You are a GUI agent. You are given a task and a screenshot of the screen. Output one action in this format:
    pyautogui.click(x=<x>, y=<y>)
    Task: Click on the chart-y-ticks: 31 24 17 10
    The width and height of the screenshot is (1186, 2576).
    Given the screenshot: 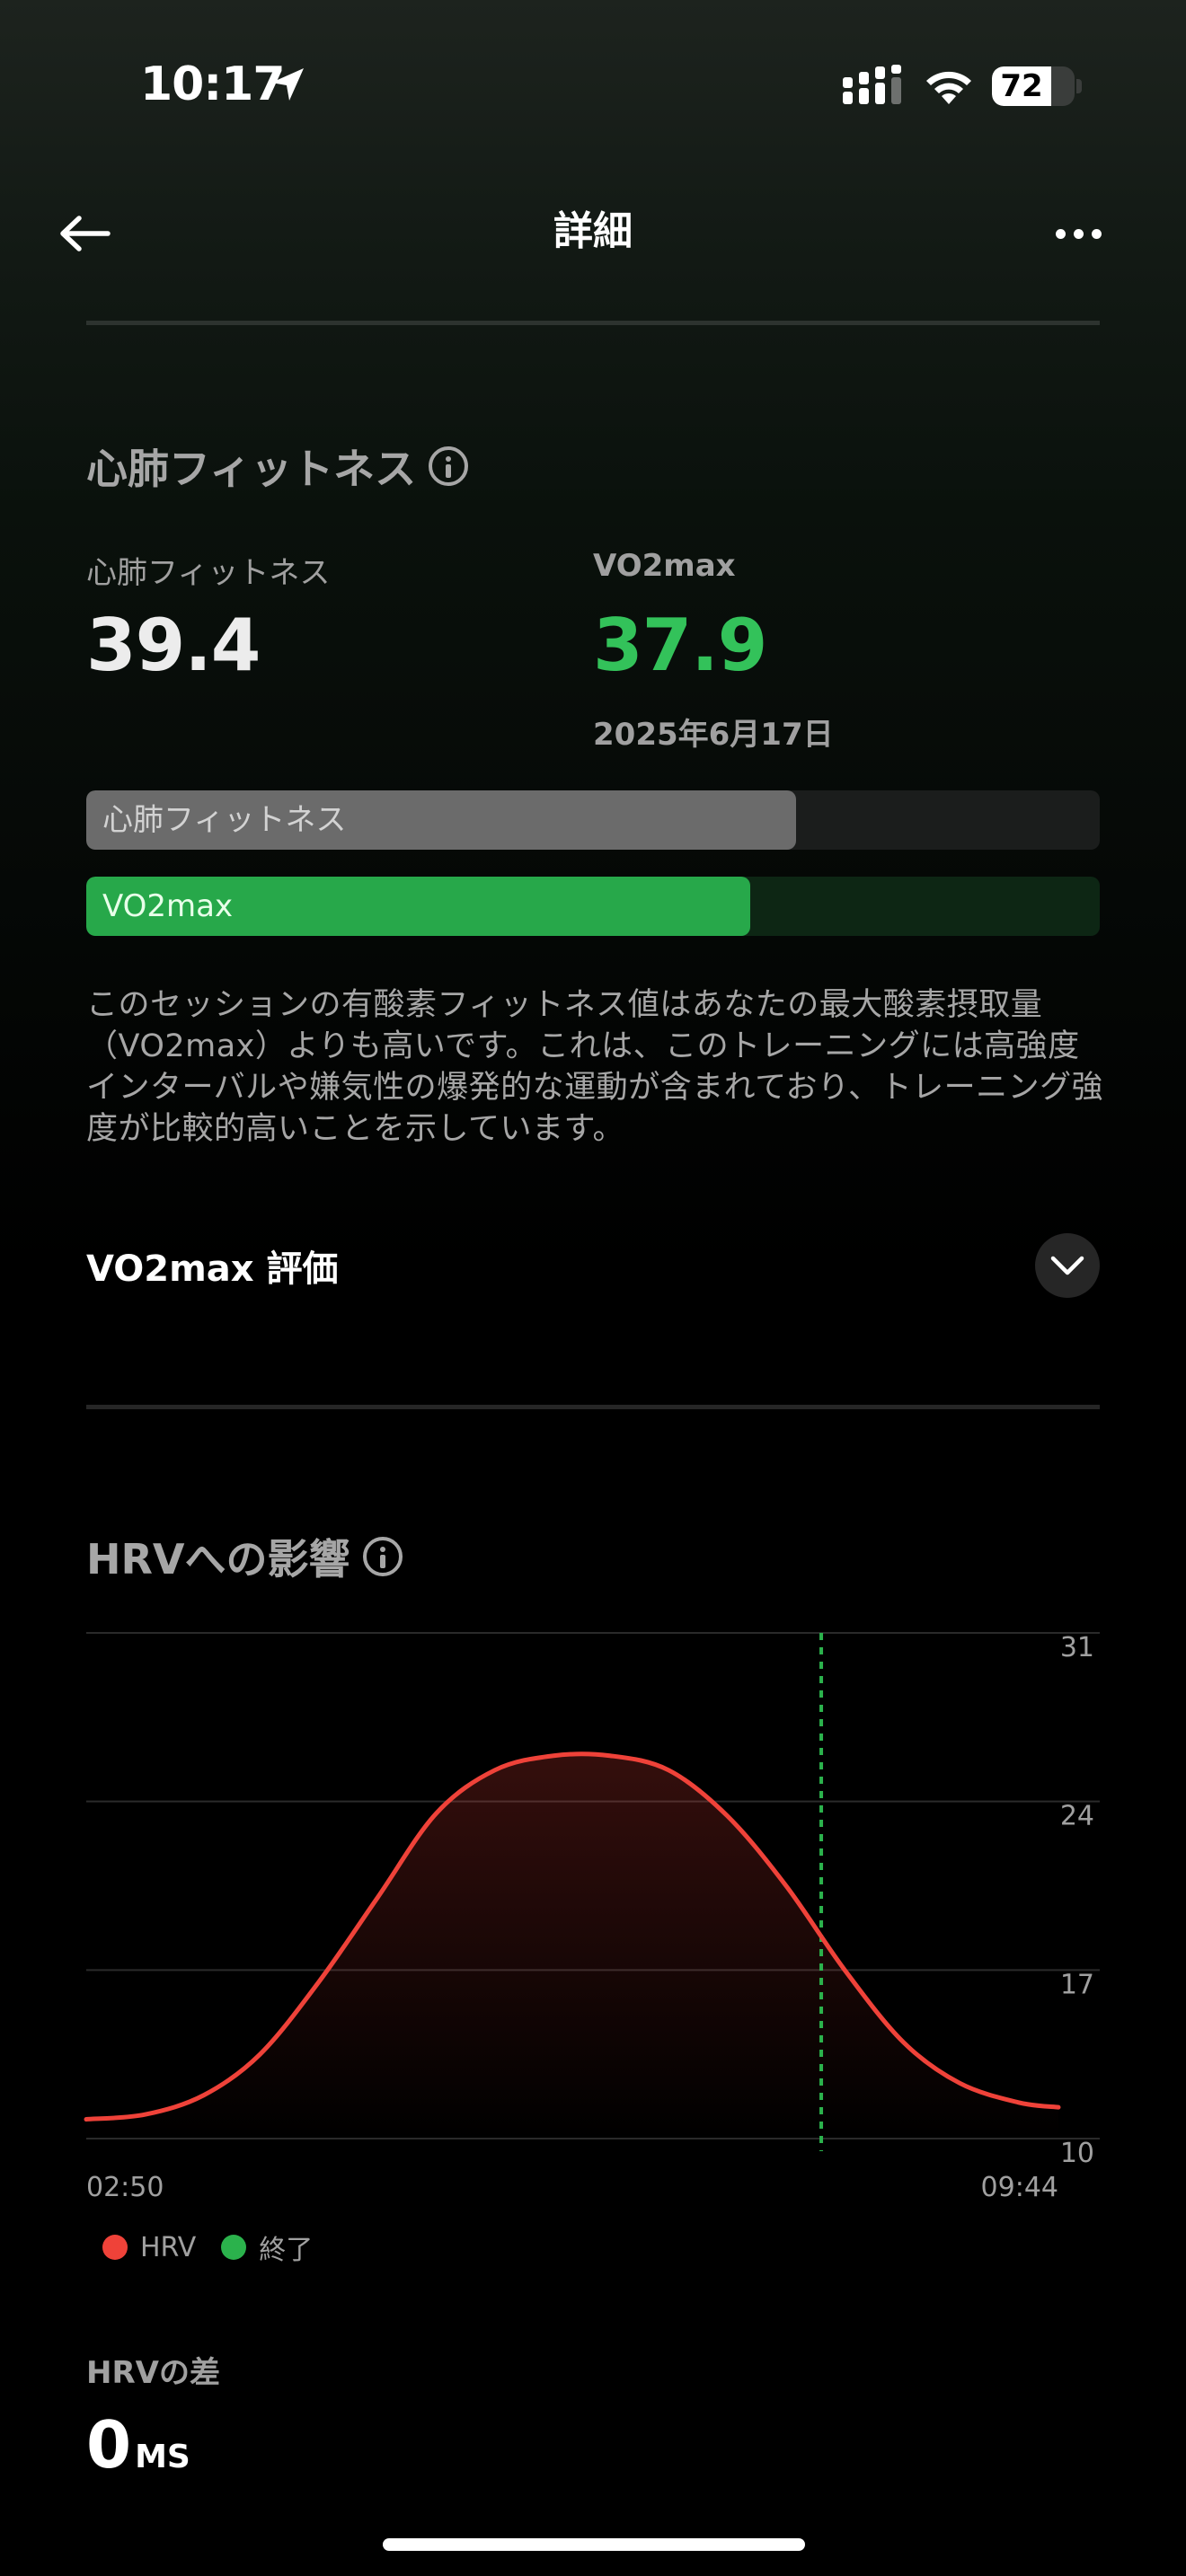 What is the action you would take?
    pyautogui.click(x=1077, y=1900)
    